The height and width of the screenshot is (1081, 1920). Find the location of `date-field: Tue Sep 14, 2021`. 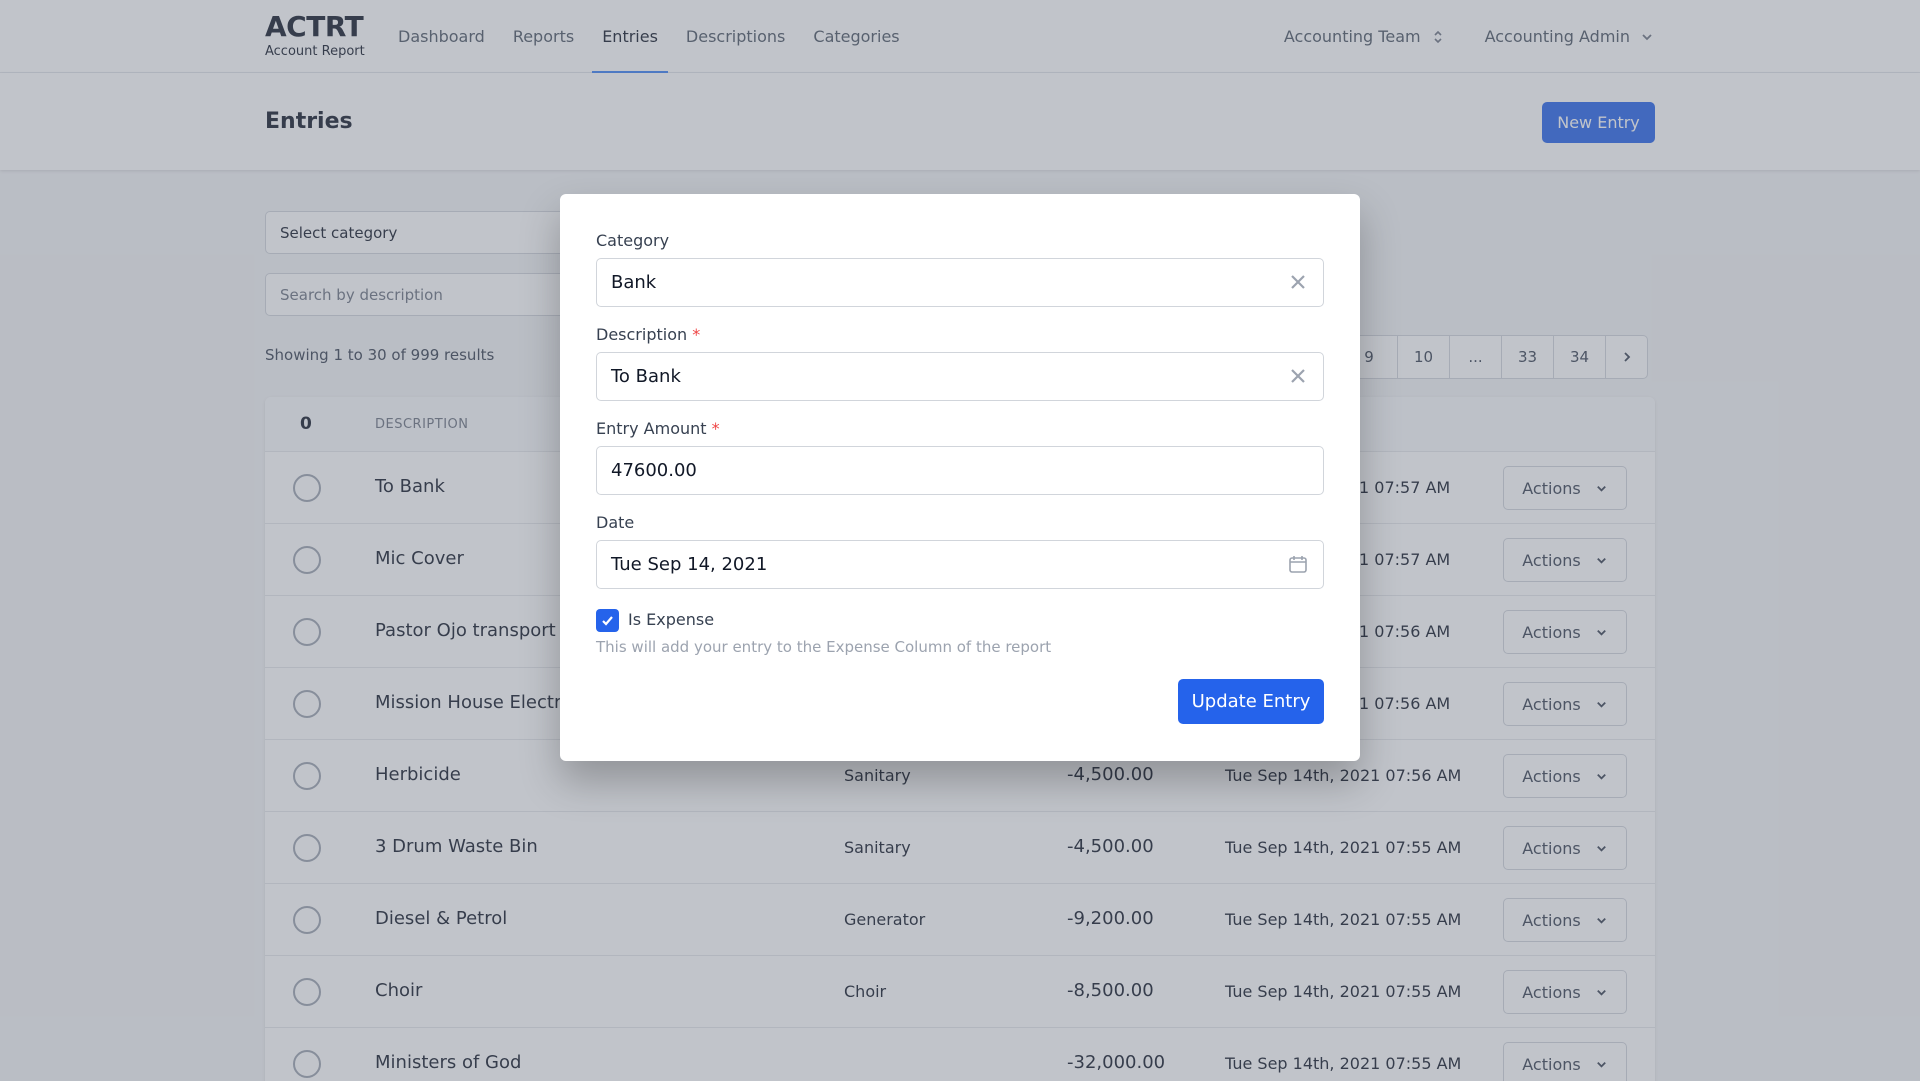

date-field: Tue Sep 14, 2021 is located at coordinates (960, 564).